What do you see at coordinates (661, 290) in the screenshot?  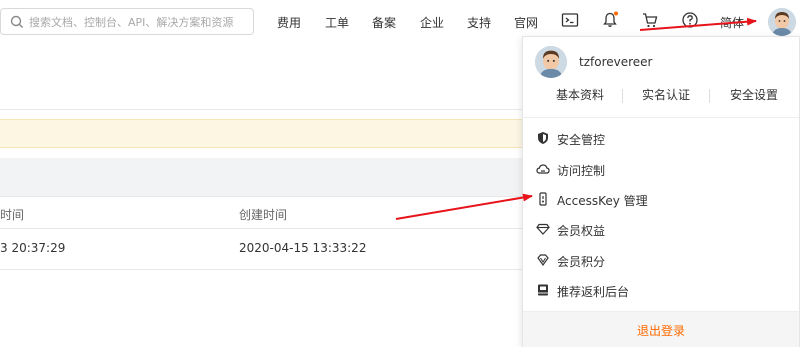 I see `menu-item-referral-rebate: 推荐返利后台` at bounding box center [661, 290].